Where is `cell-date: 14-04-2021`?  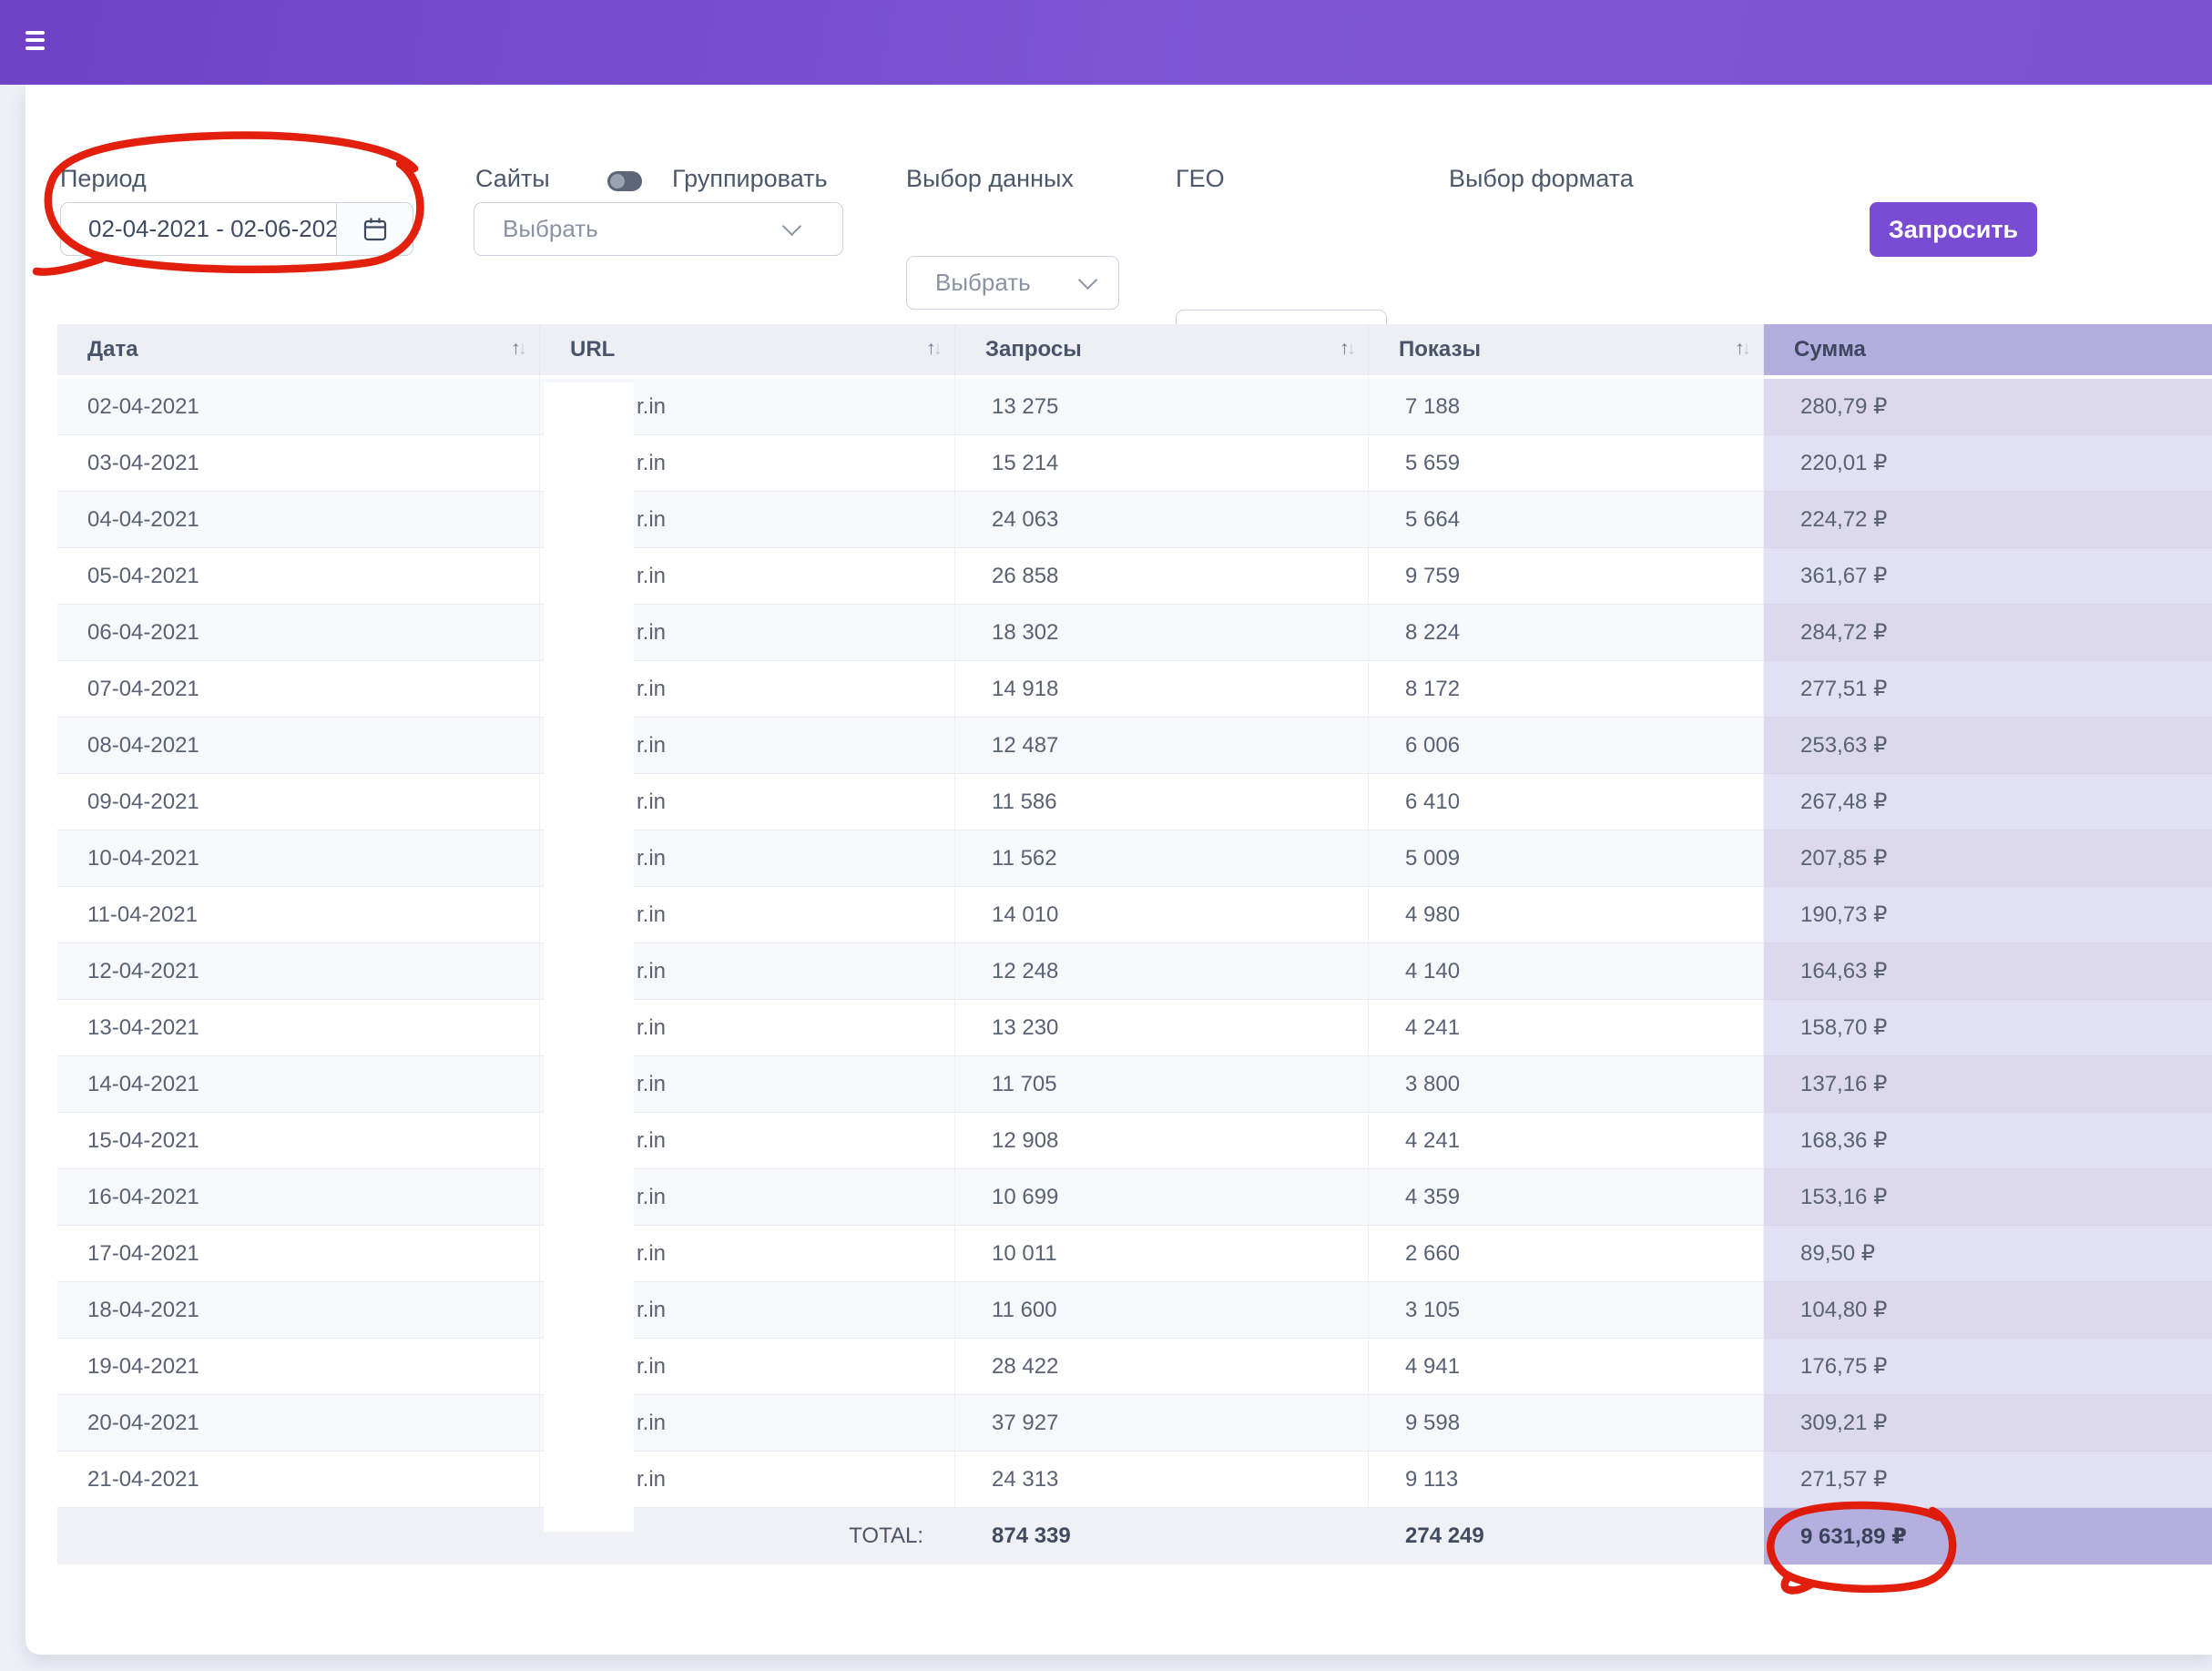
cell-date: 14-04-2021 is located at coordinates (298, 1084).